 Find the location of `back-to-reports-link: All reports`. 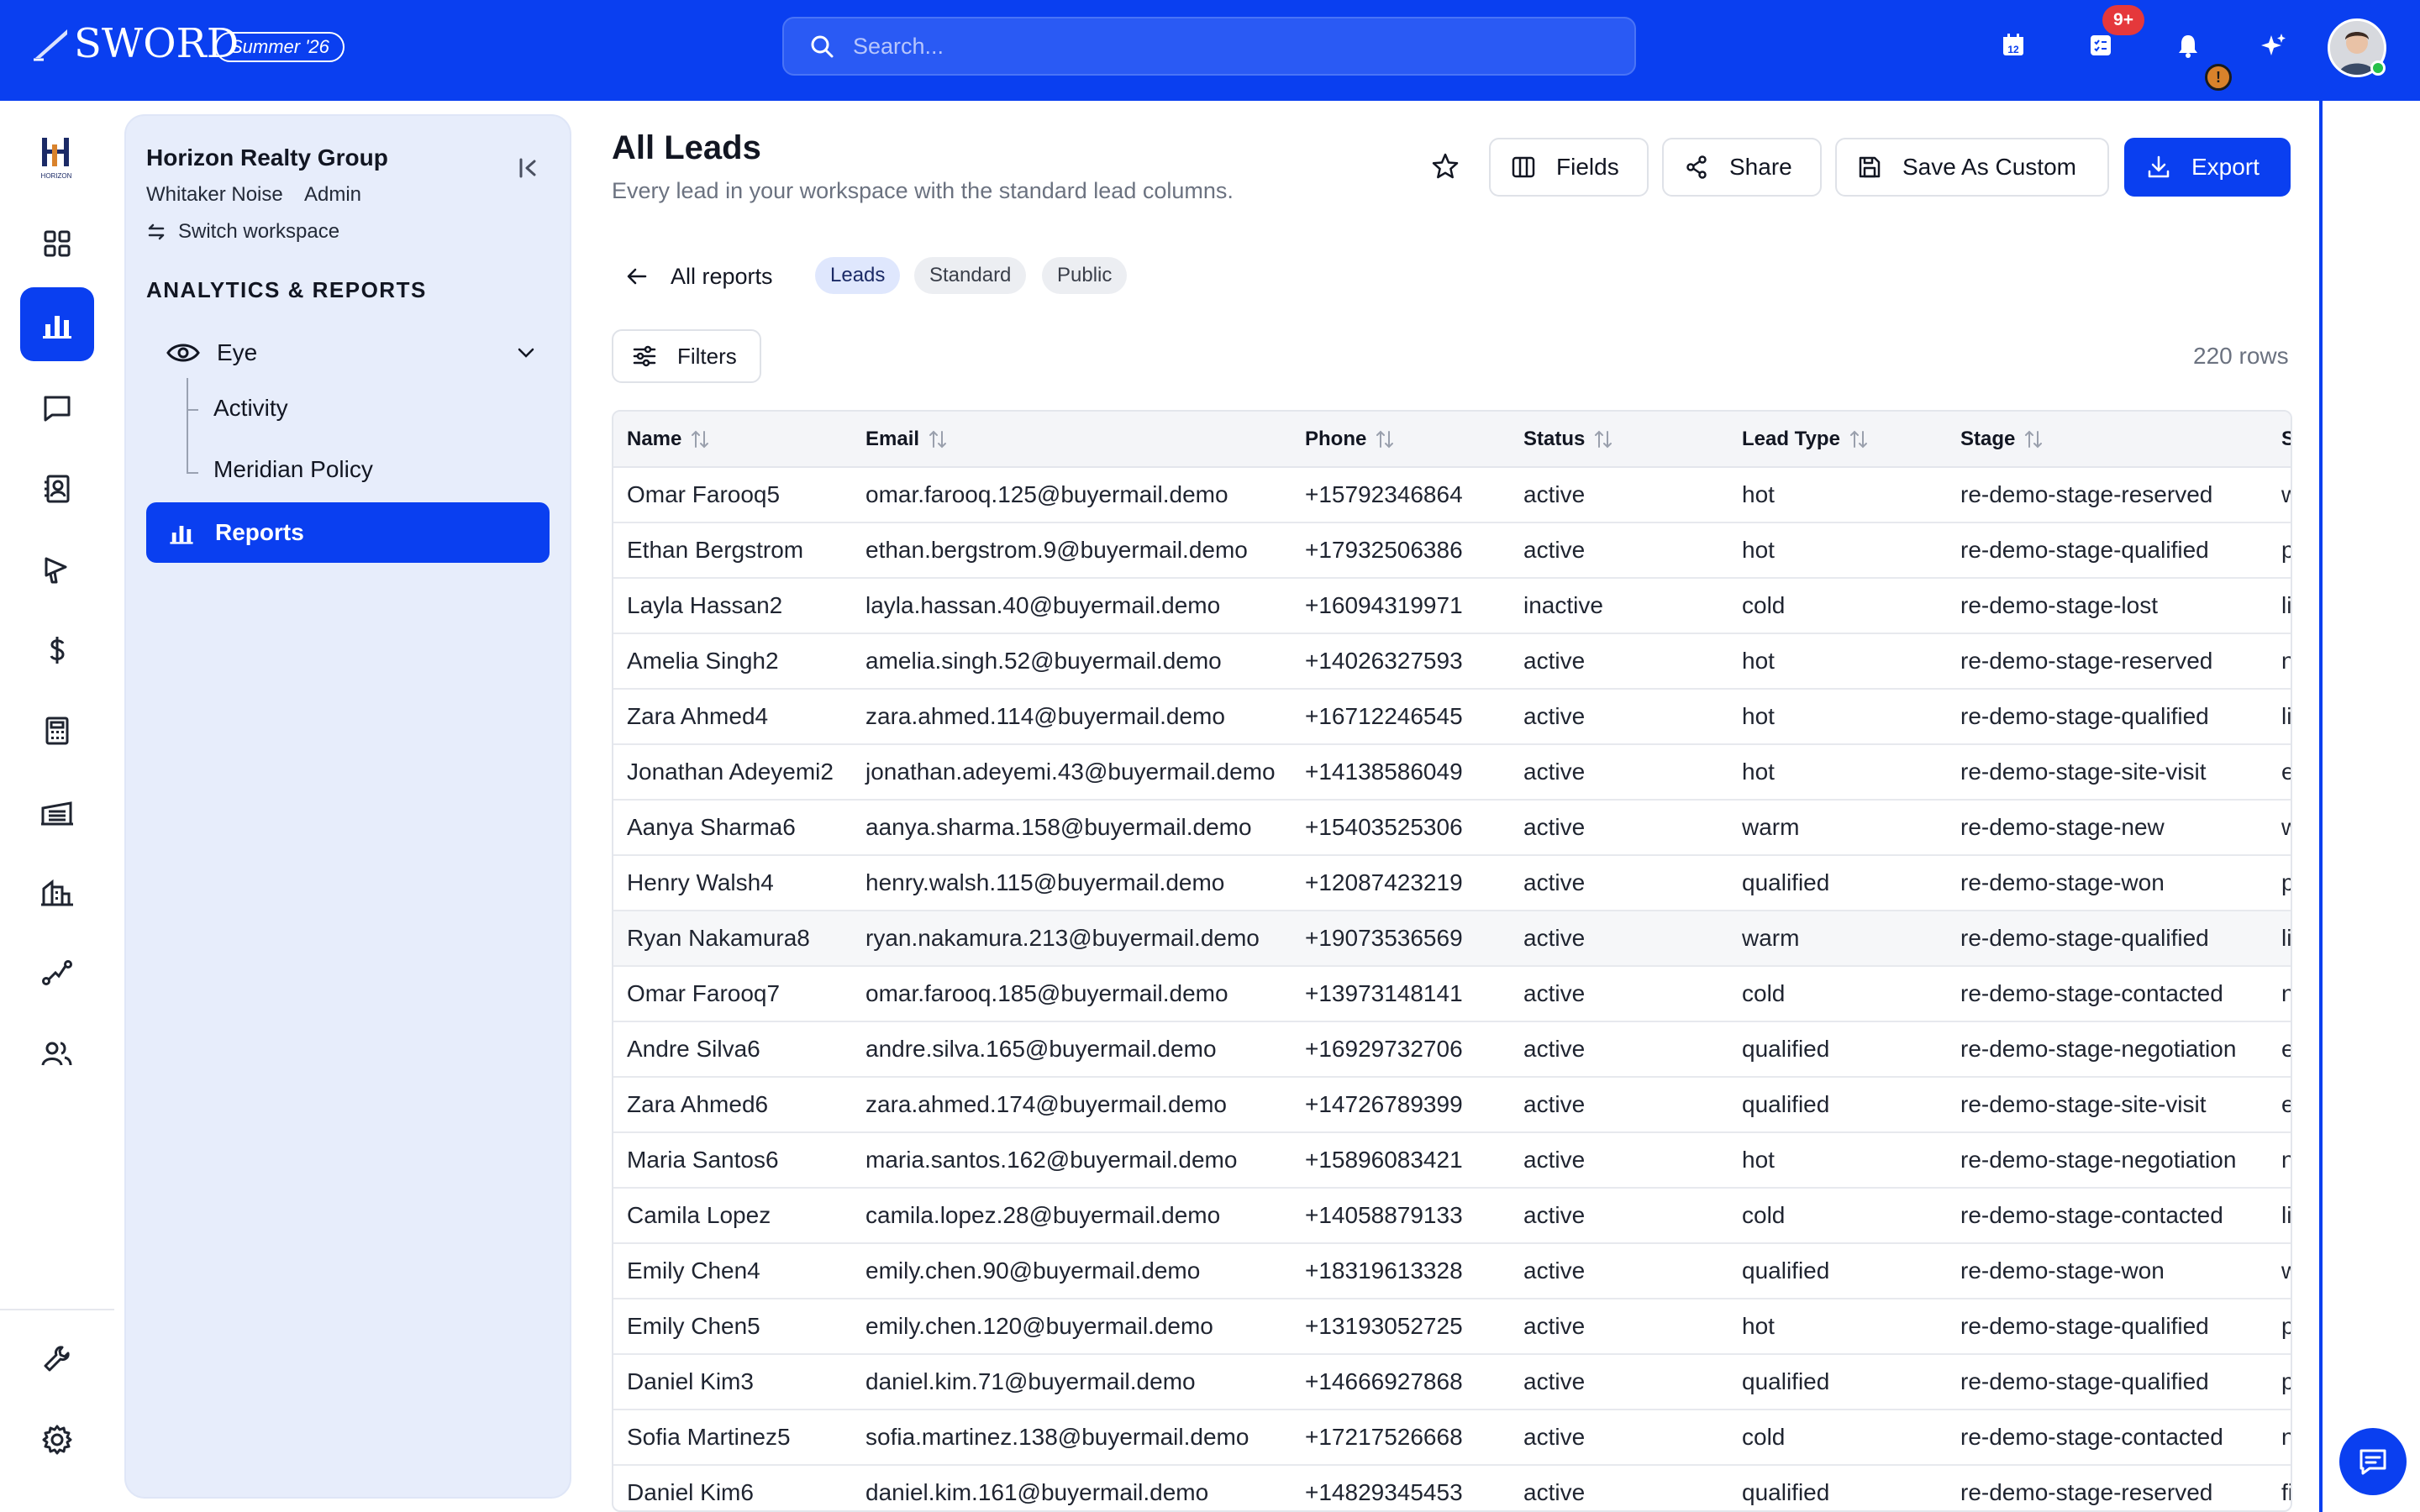

back-to-reports-link: All reports is located at coordinates (699, 276).